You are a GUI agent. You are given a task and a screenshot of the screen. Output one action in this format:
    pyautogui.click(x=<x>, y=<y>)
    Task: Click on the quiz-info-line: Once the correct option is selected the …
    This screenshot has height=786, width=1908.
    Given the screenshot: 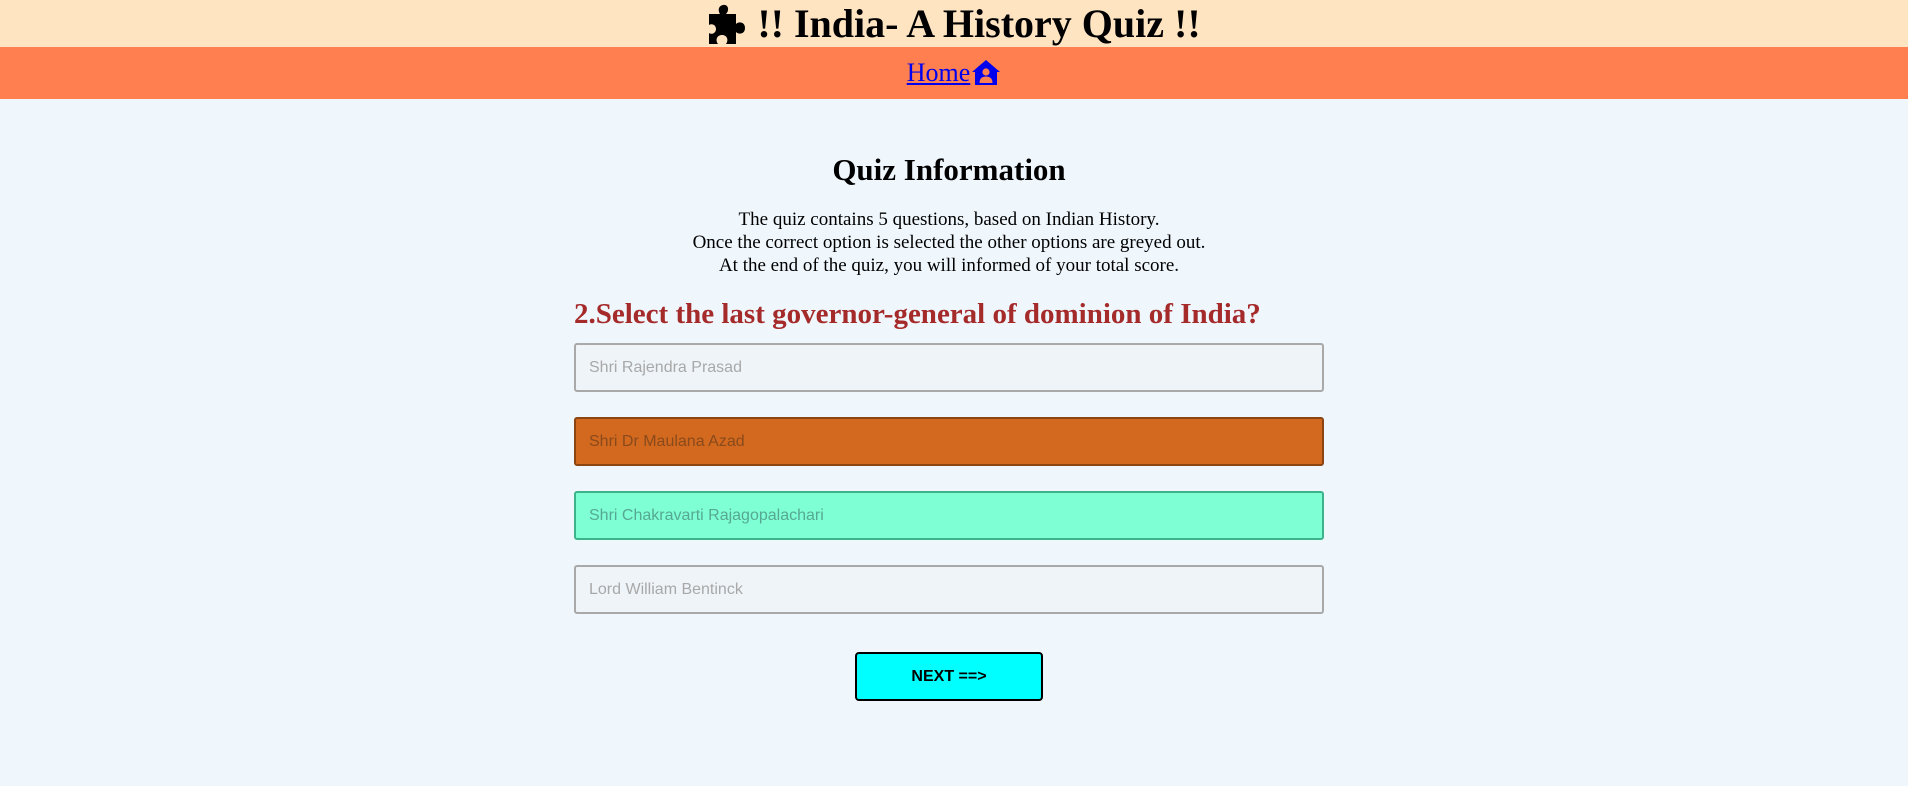 What is the action you would take?
    pyautogui.click(x=949, y=242)
    